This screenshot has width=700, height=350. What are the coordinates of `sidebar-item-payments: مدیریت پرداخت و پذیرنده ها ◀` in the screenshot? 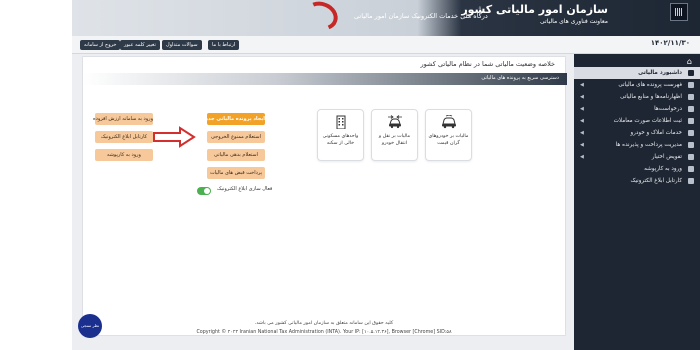 It's located at (637, 145).